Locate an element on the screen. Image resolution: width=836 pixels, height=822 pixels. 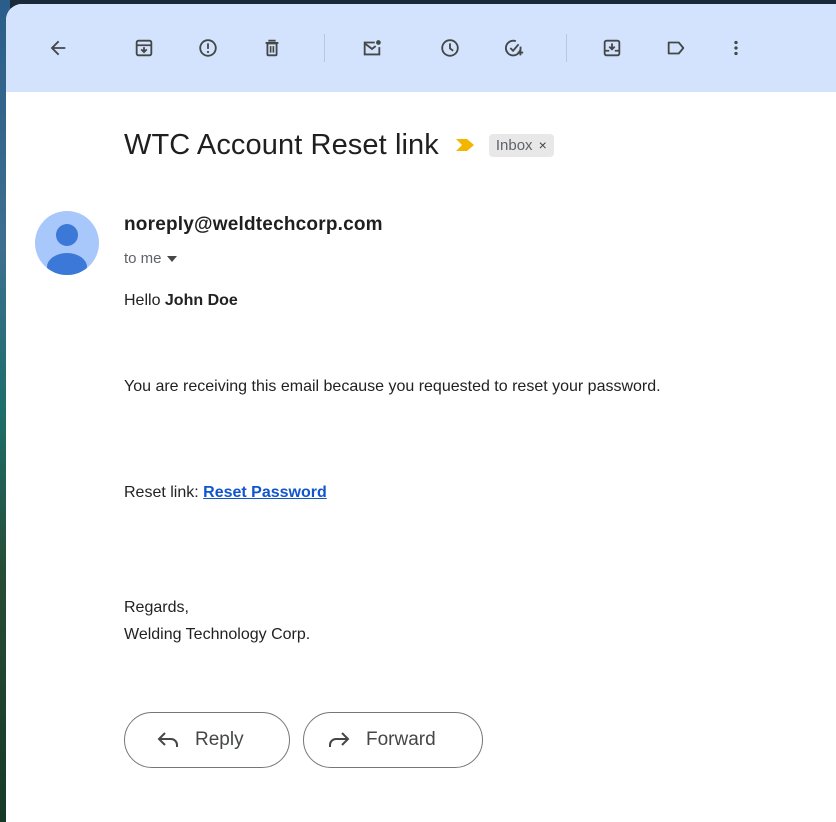
forward-label: Forward is located at coordinates (401, 739).